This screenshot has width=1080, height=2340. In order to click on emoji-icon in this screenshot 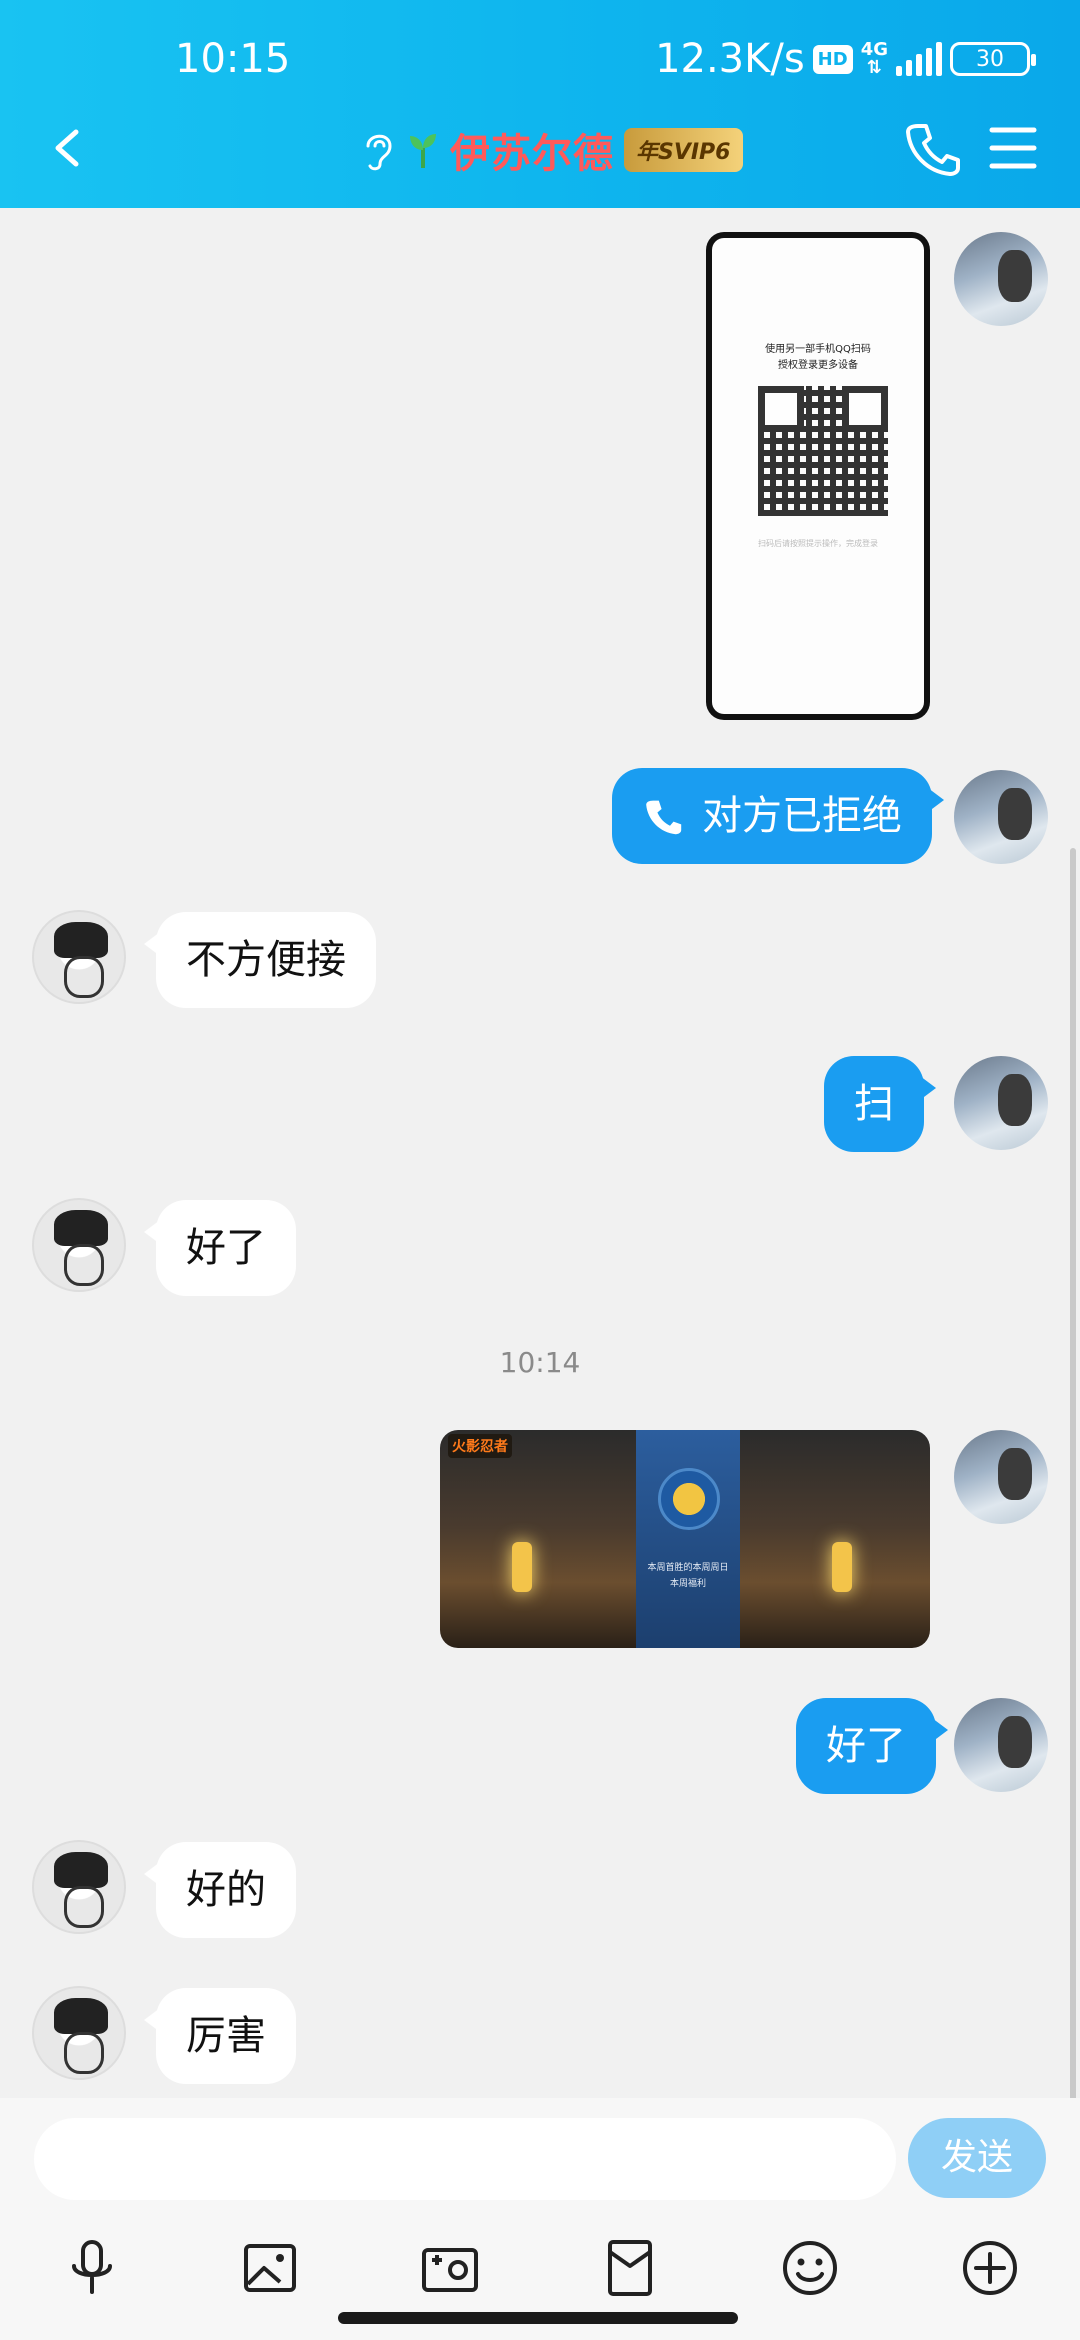, I will do `click(810, 2268)`.